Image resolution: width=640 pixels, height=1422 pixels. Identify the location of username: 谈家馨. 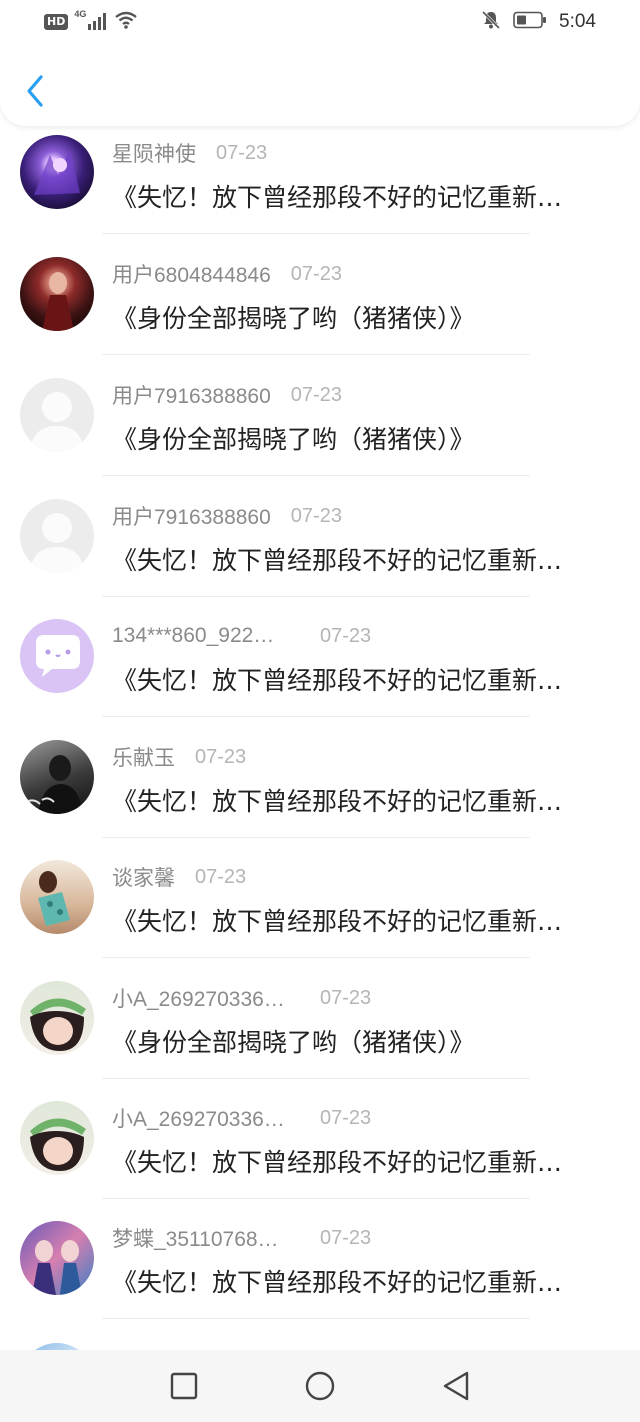
(143, 878).